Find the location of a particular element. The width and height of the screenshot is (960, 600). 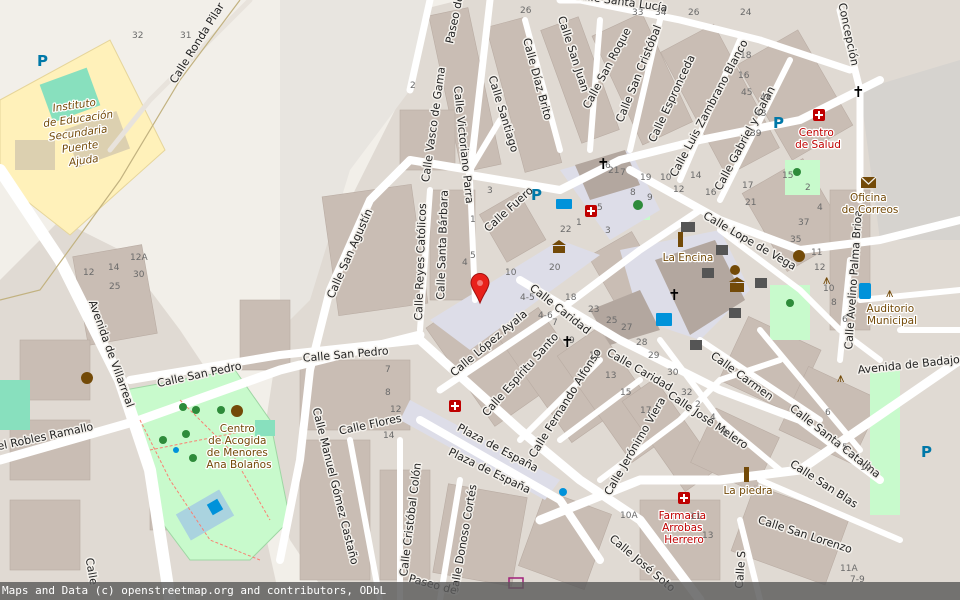

house-number: 37 is located at coordinates (803, 223).